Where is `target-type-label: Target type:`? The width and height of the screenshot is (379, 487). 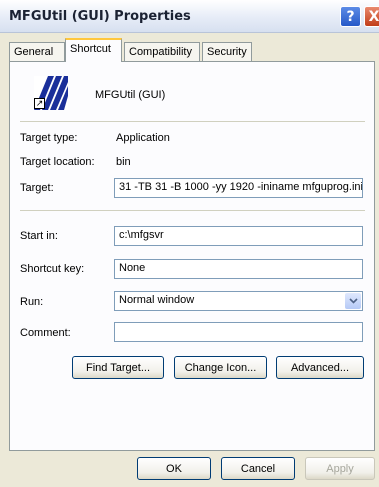
target-type-label: Target type: is located at coordinates (49, 138).